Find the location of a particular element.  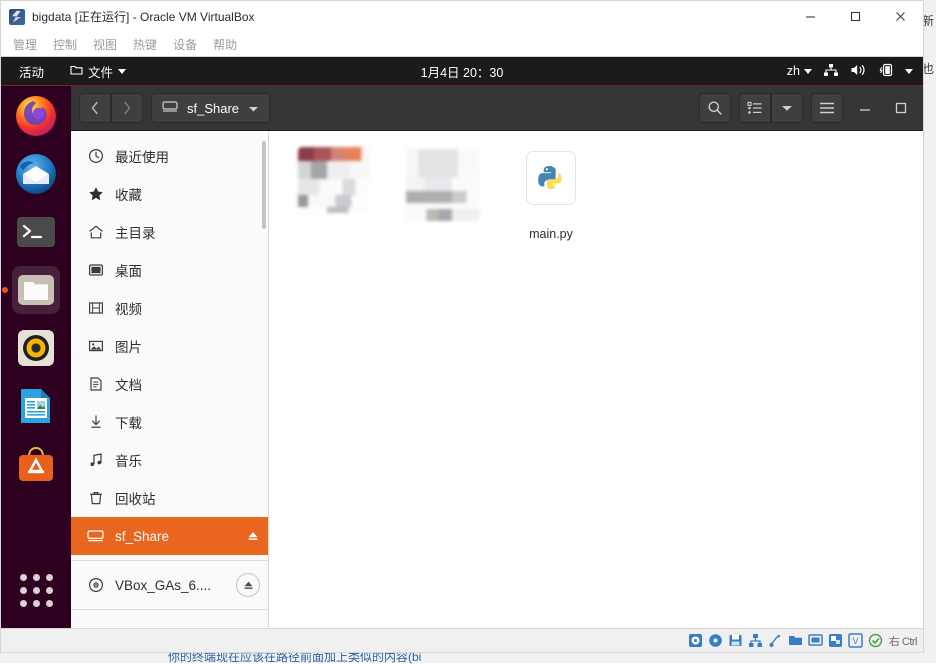

sidebar-item-label: 视频 is located at coordinates (187, 308).